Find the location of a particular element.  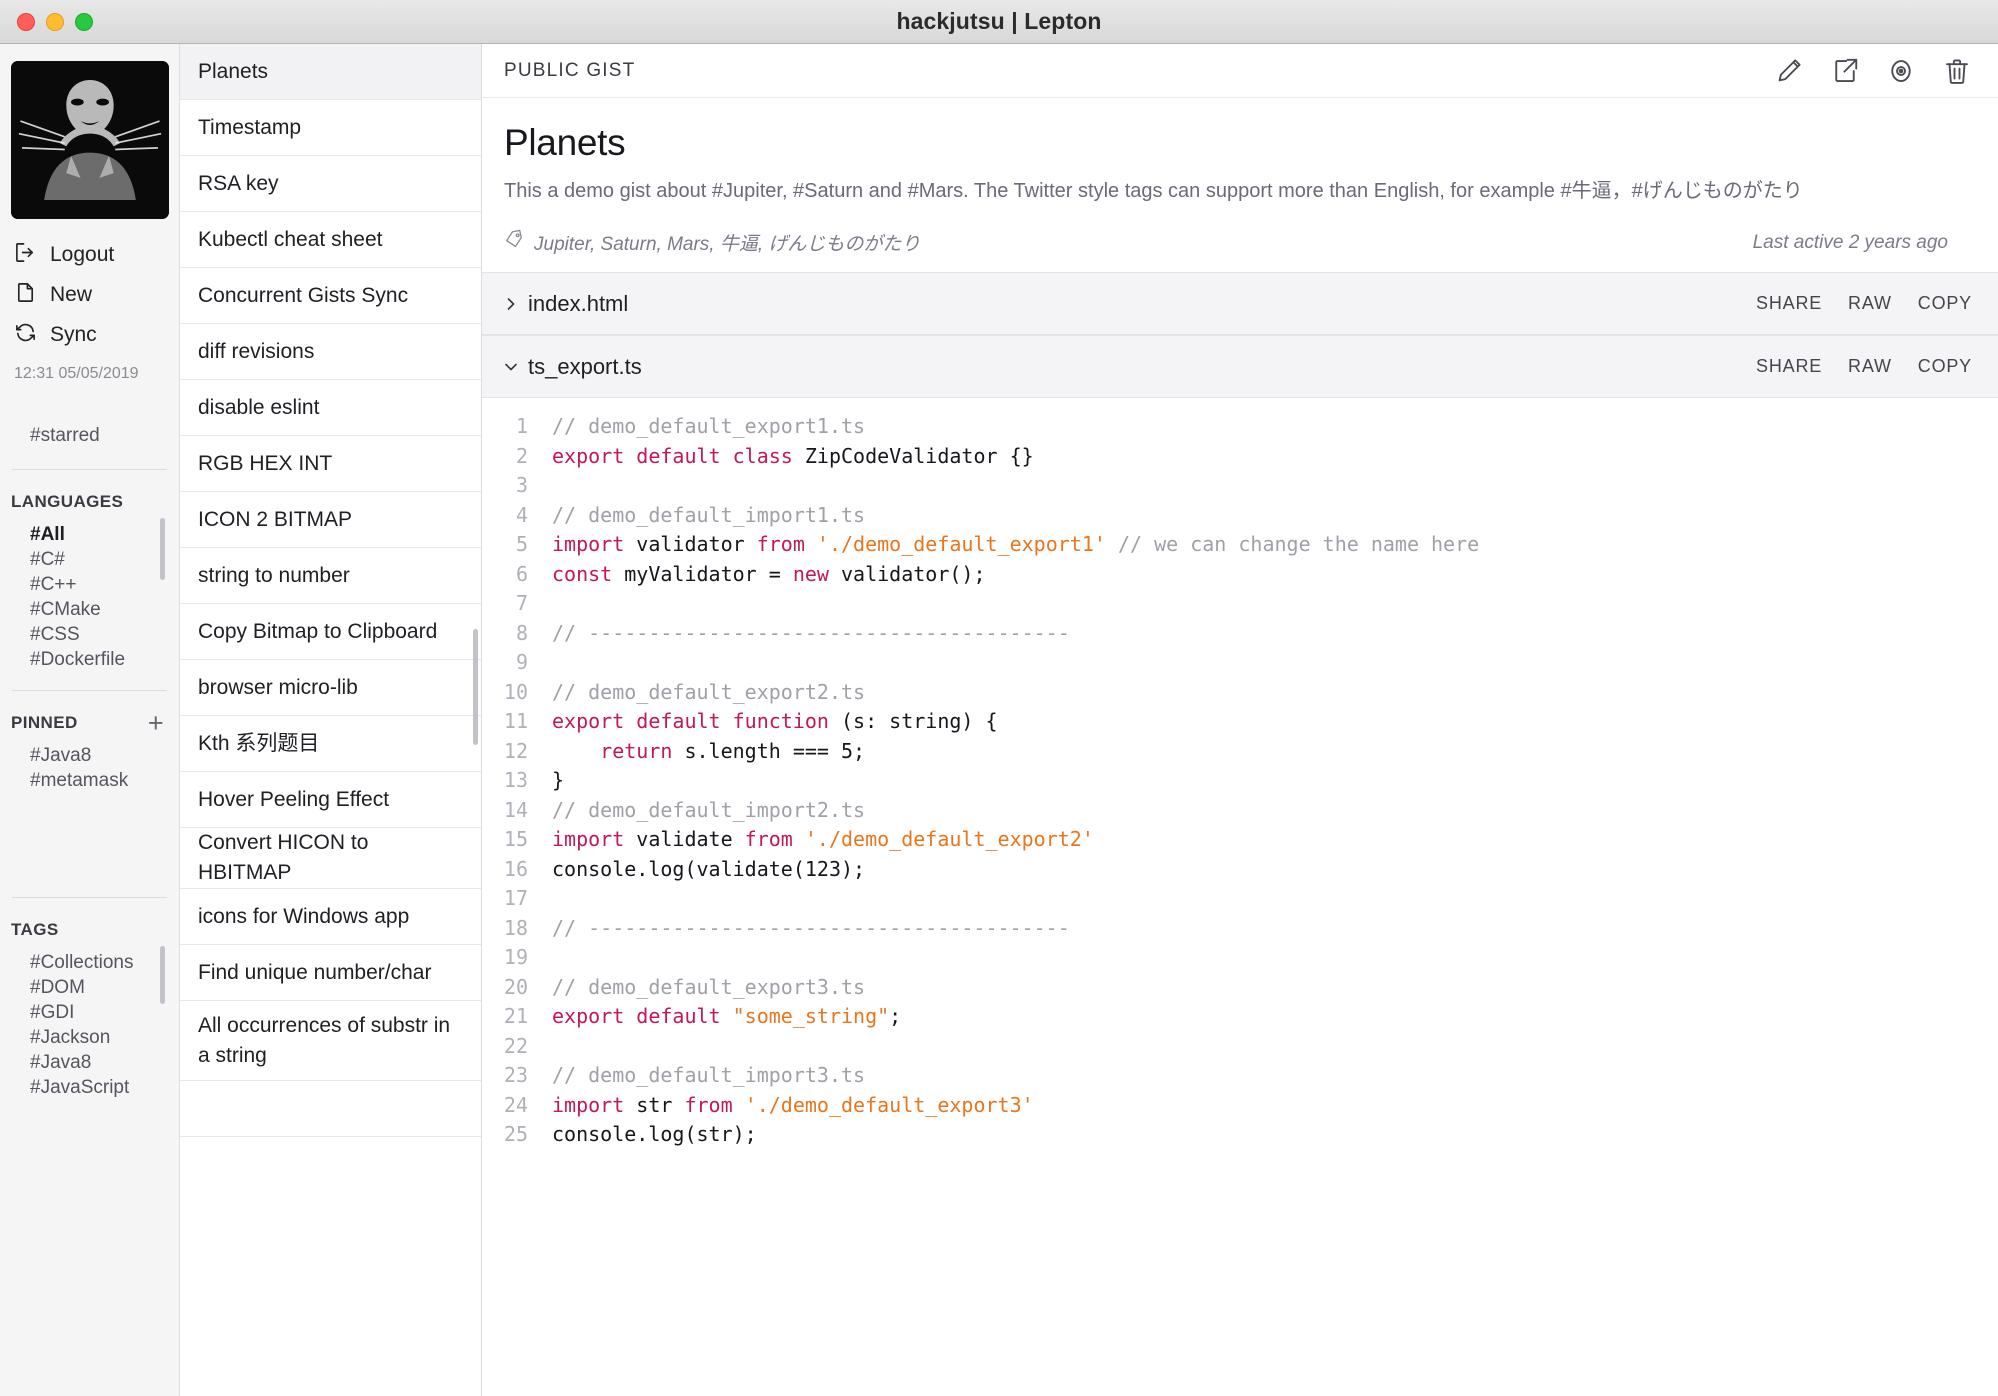

code-line-text: console.log(validate(123); is located at coordinates (708, 870).